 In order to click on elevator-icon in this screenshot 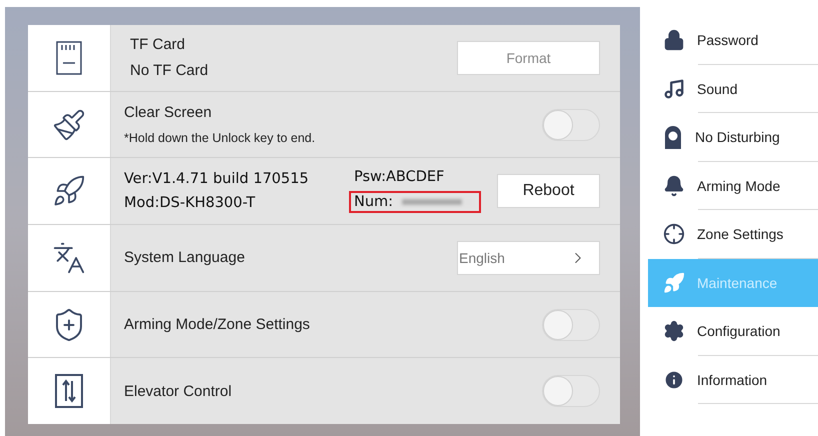, I will do `click(69, 391)`.